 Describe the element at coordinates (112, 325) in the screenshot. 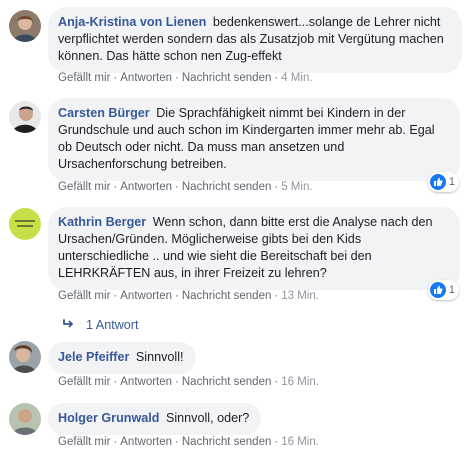

I see `replies-label: 1 Antwort` at that location.